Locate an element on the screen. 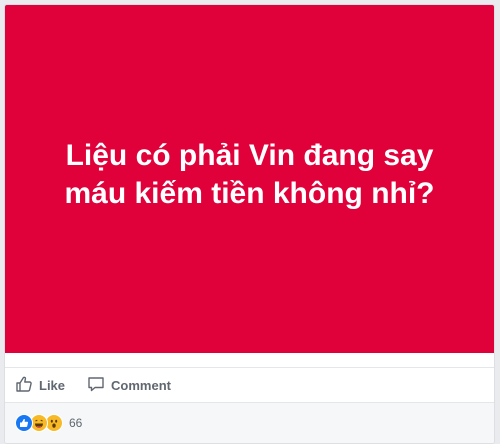 This screenshot has width=500, height=444. reaction-icons is located at coordinates (39, 423).